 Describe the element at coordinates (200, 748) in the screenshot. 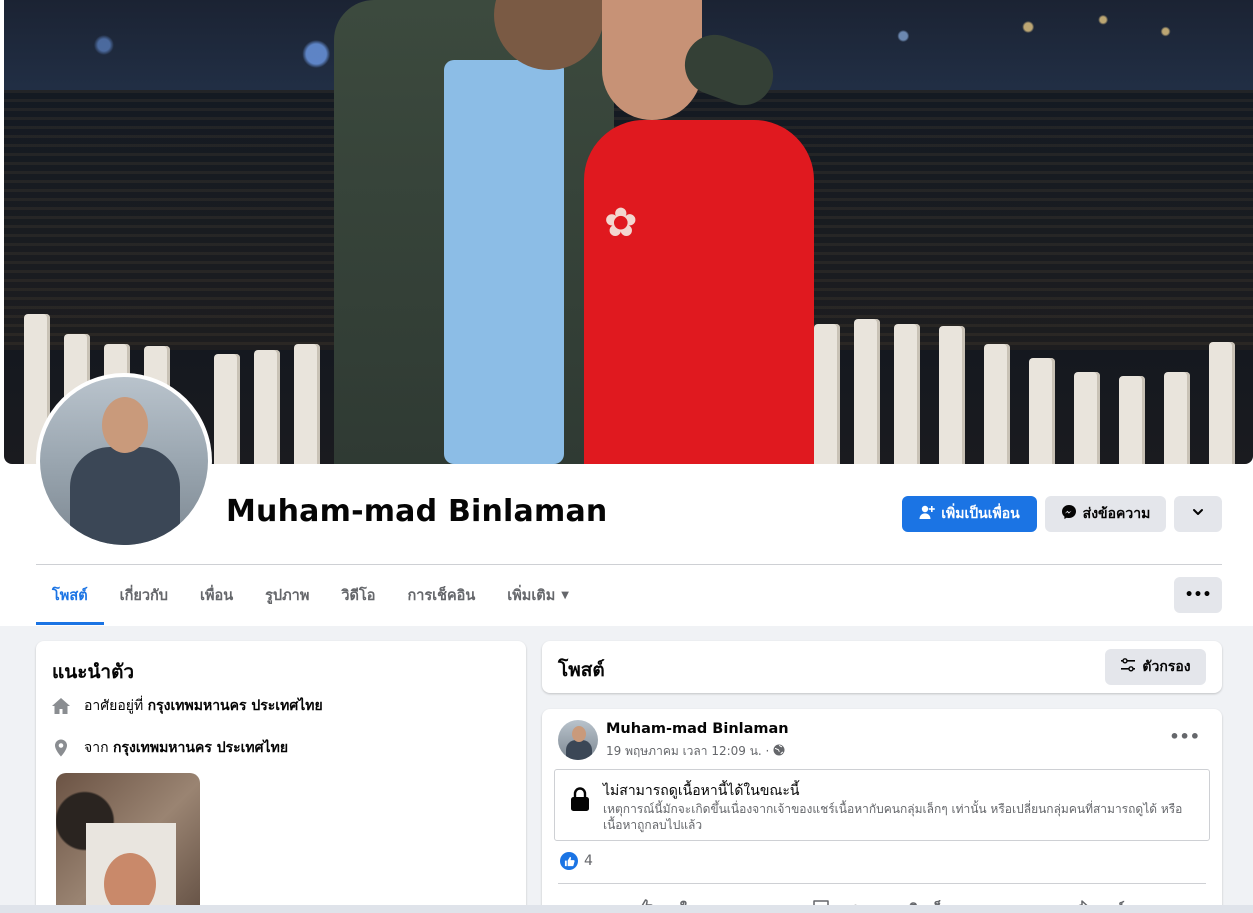

I see `from-link: กรุงเทพมหานคร ประเทศไทย` at that location.